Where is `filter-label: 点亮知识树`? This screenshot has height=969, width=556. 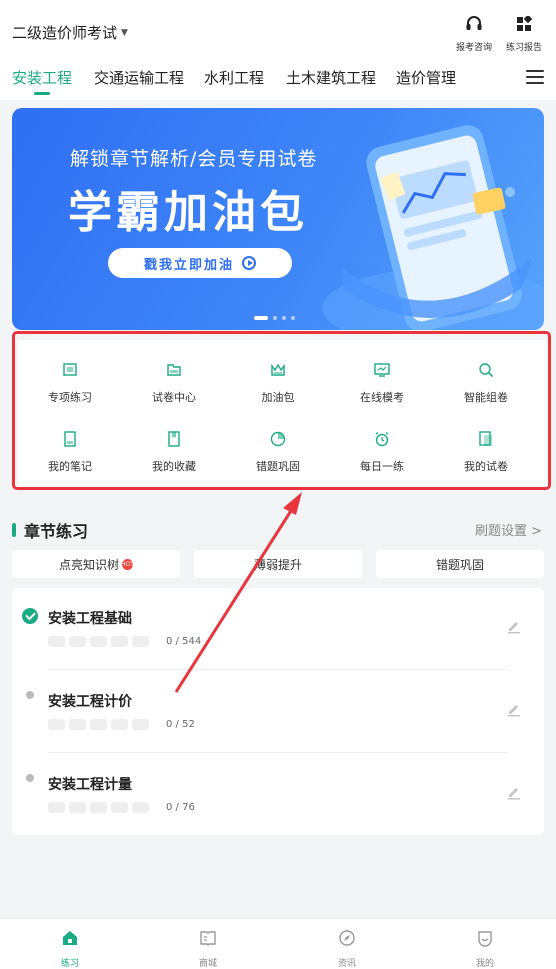 filter-label: 点亮知识树 is located at coordinates (88, 564).